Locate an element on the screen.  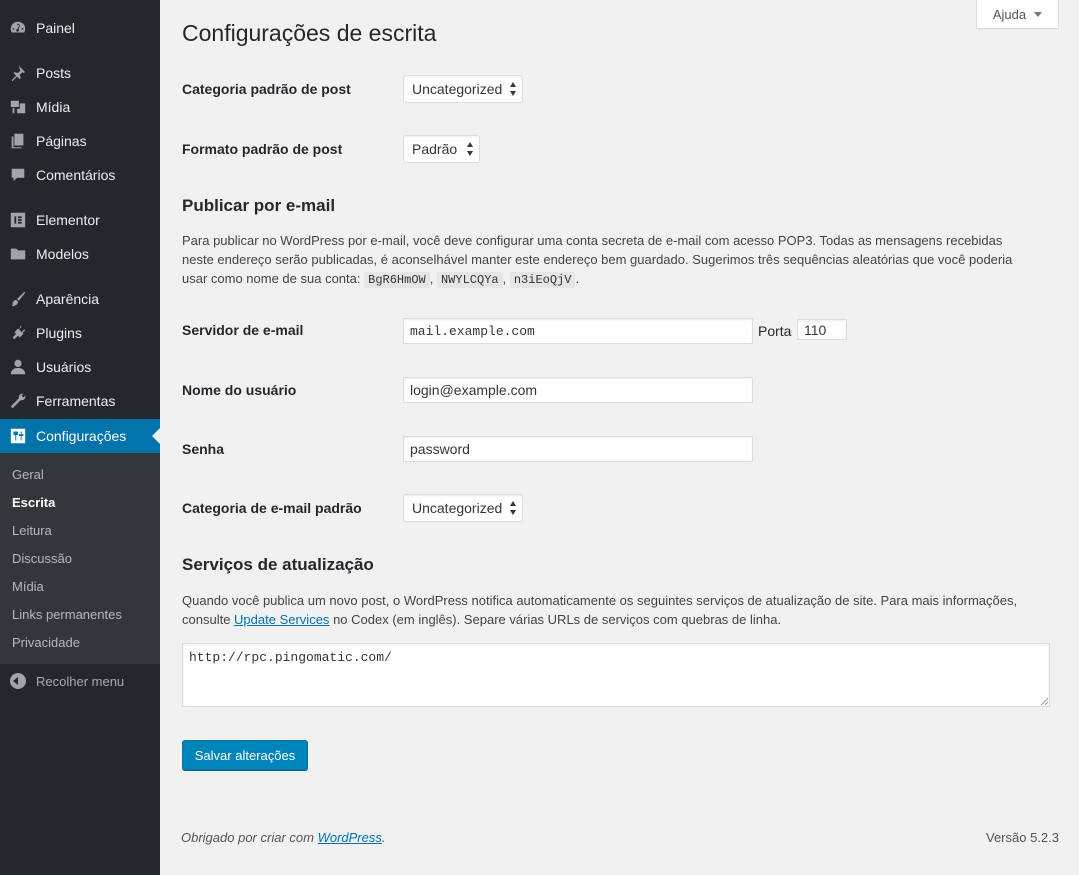
default-format-select: Padrão is located at coordinates (441, 149).